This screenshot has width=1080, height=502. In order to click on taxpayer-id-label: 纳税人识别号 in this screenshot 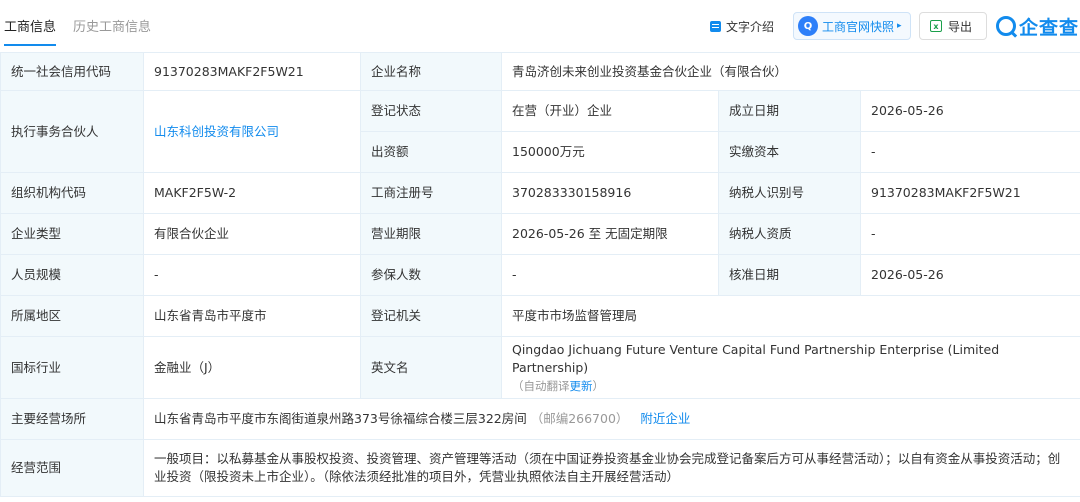, I will do `click(789, 193)`.